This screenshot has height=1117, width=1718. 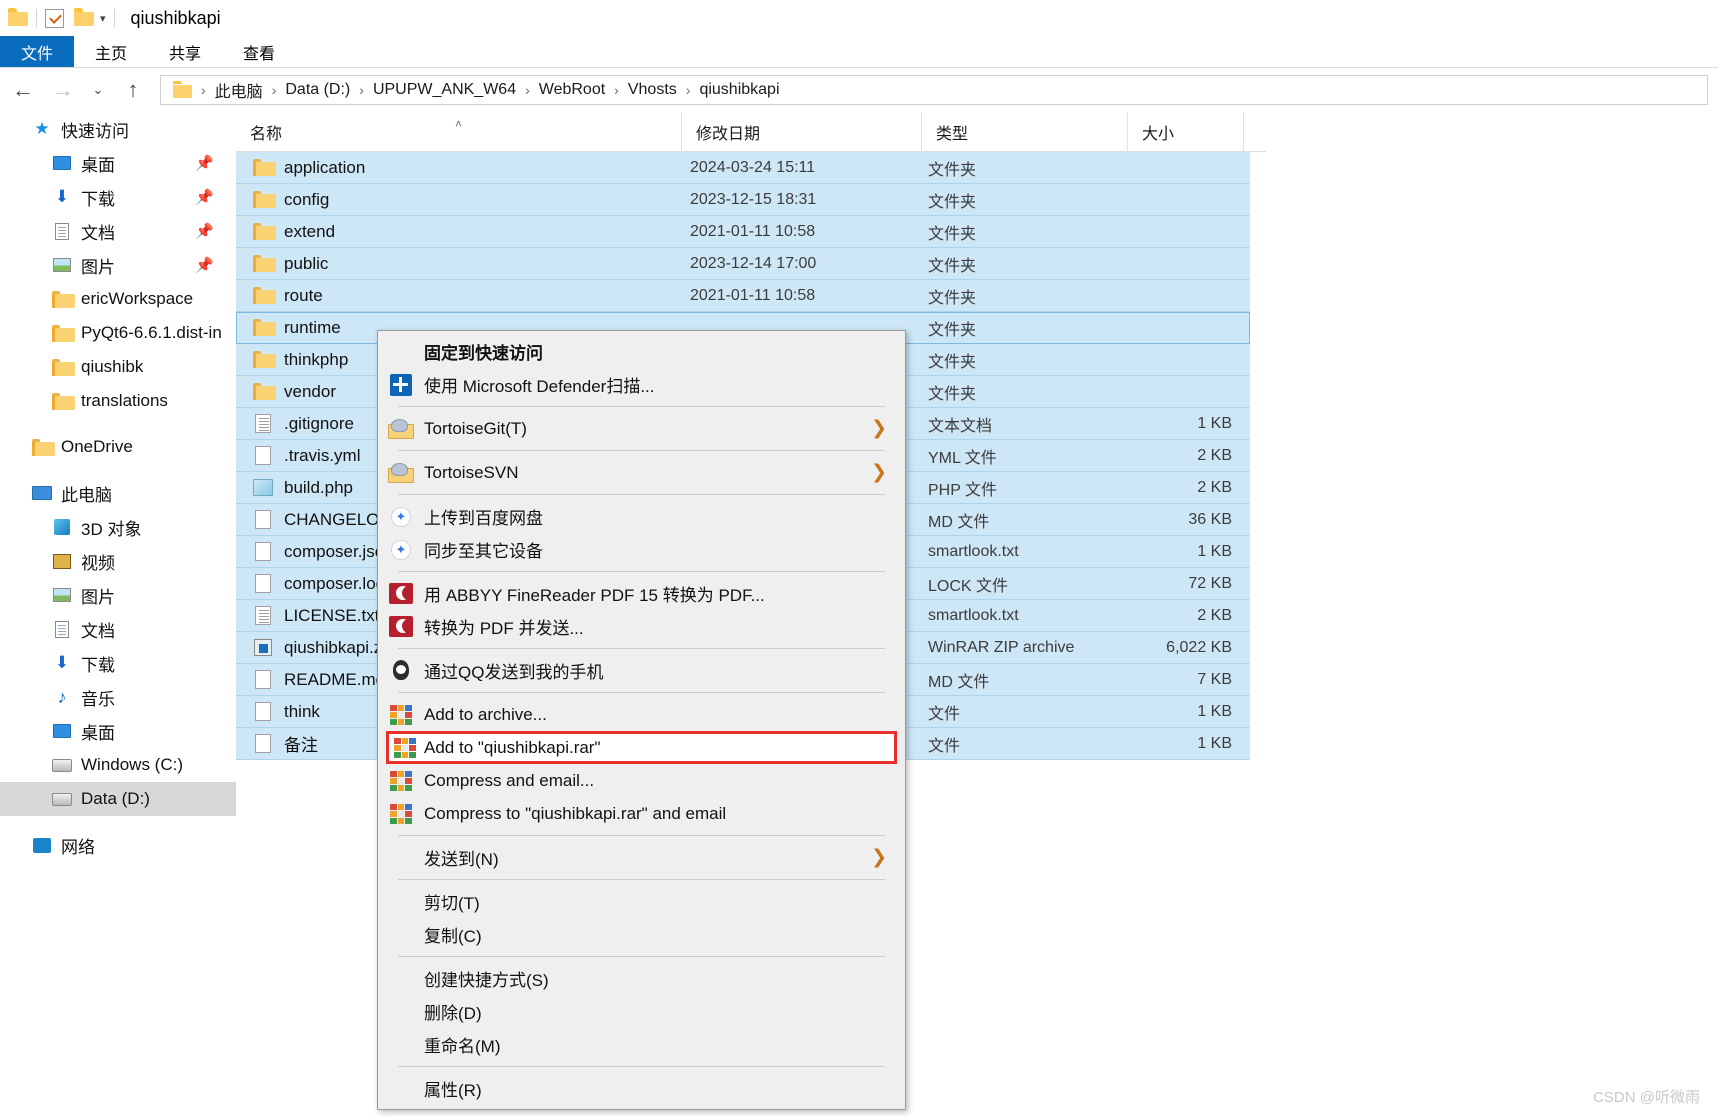 I want to click on file-name-cell: extend, so click(x=459, y=232).